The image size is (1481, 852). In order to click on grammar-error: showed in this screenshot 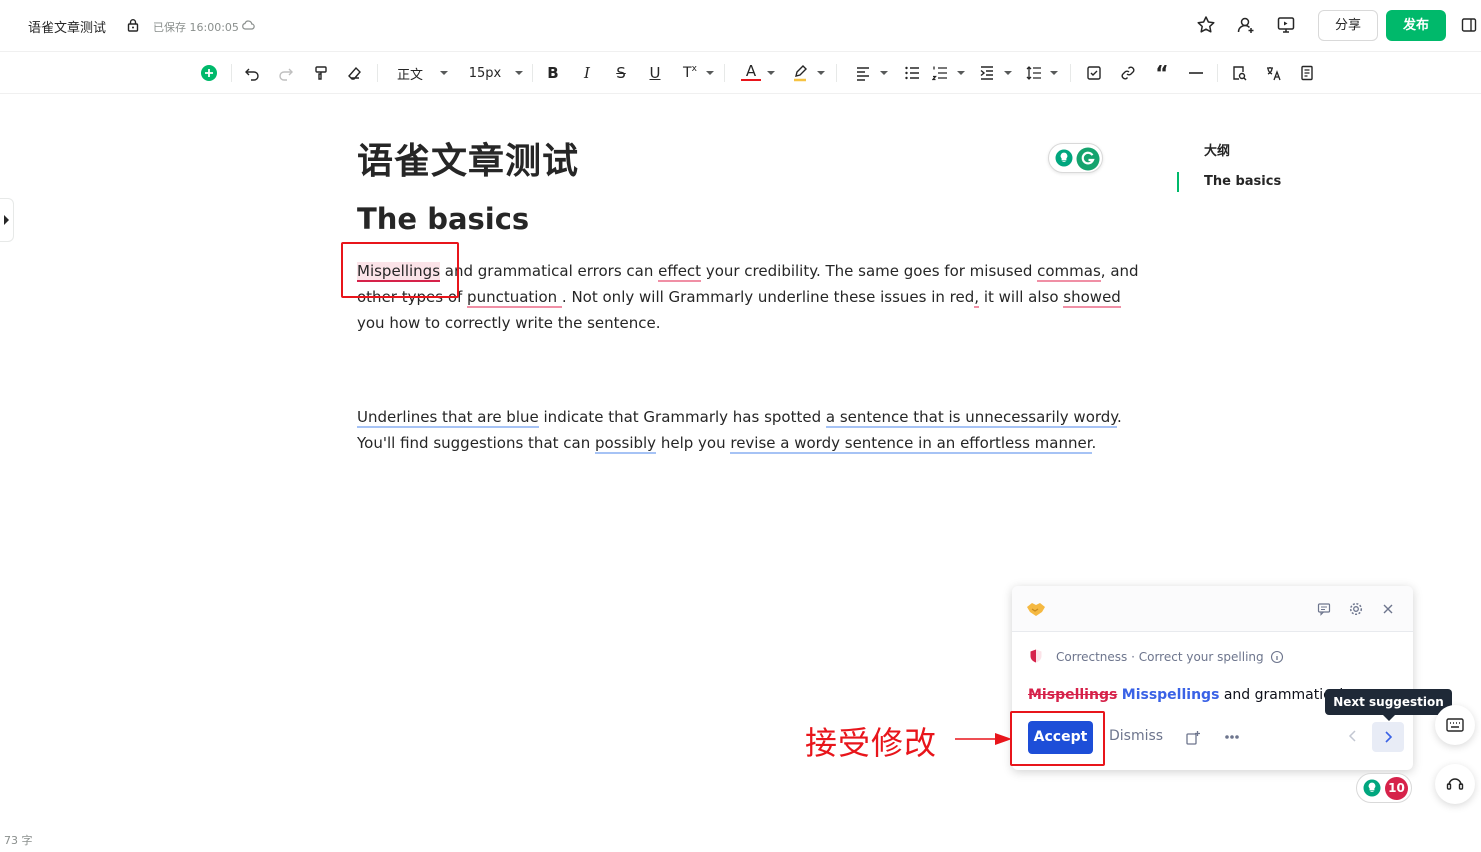, I will do `click(1092, 298)`.